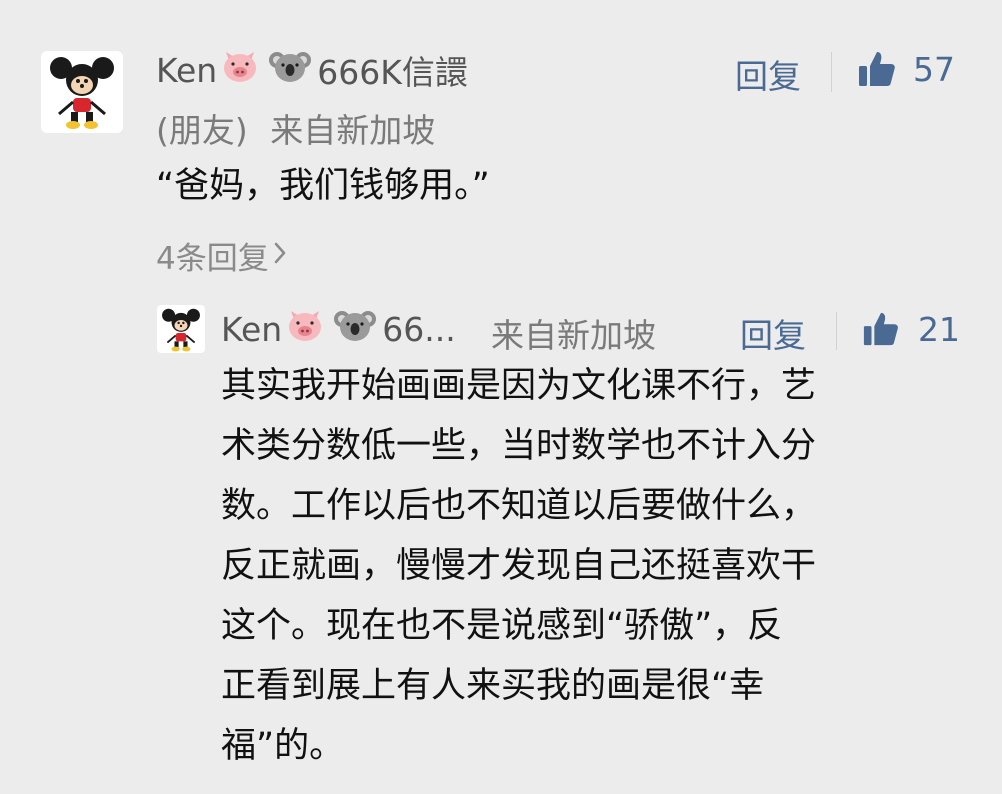  I want to click on comment-meta: (朋友) 来自新加坡, so click(295, 128).